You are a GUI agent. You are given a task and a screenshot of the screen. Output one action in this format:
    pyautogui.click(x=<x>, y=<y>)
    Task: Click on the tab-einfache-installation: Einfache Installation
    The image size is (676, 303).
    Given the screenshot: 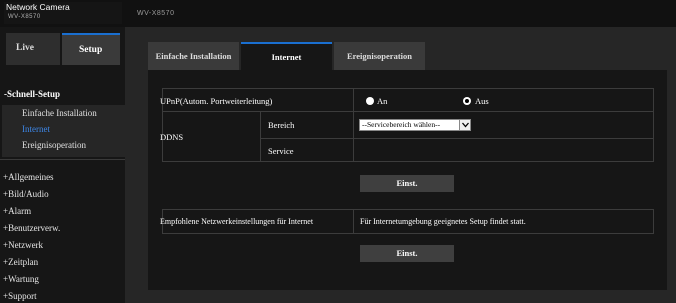 What is the action you would take?
    pyautogui.click(x=193, y=56)
    